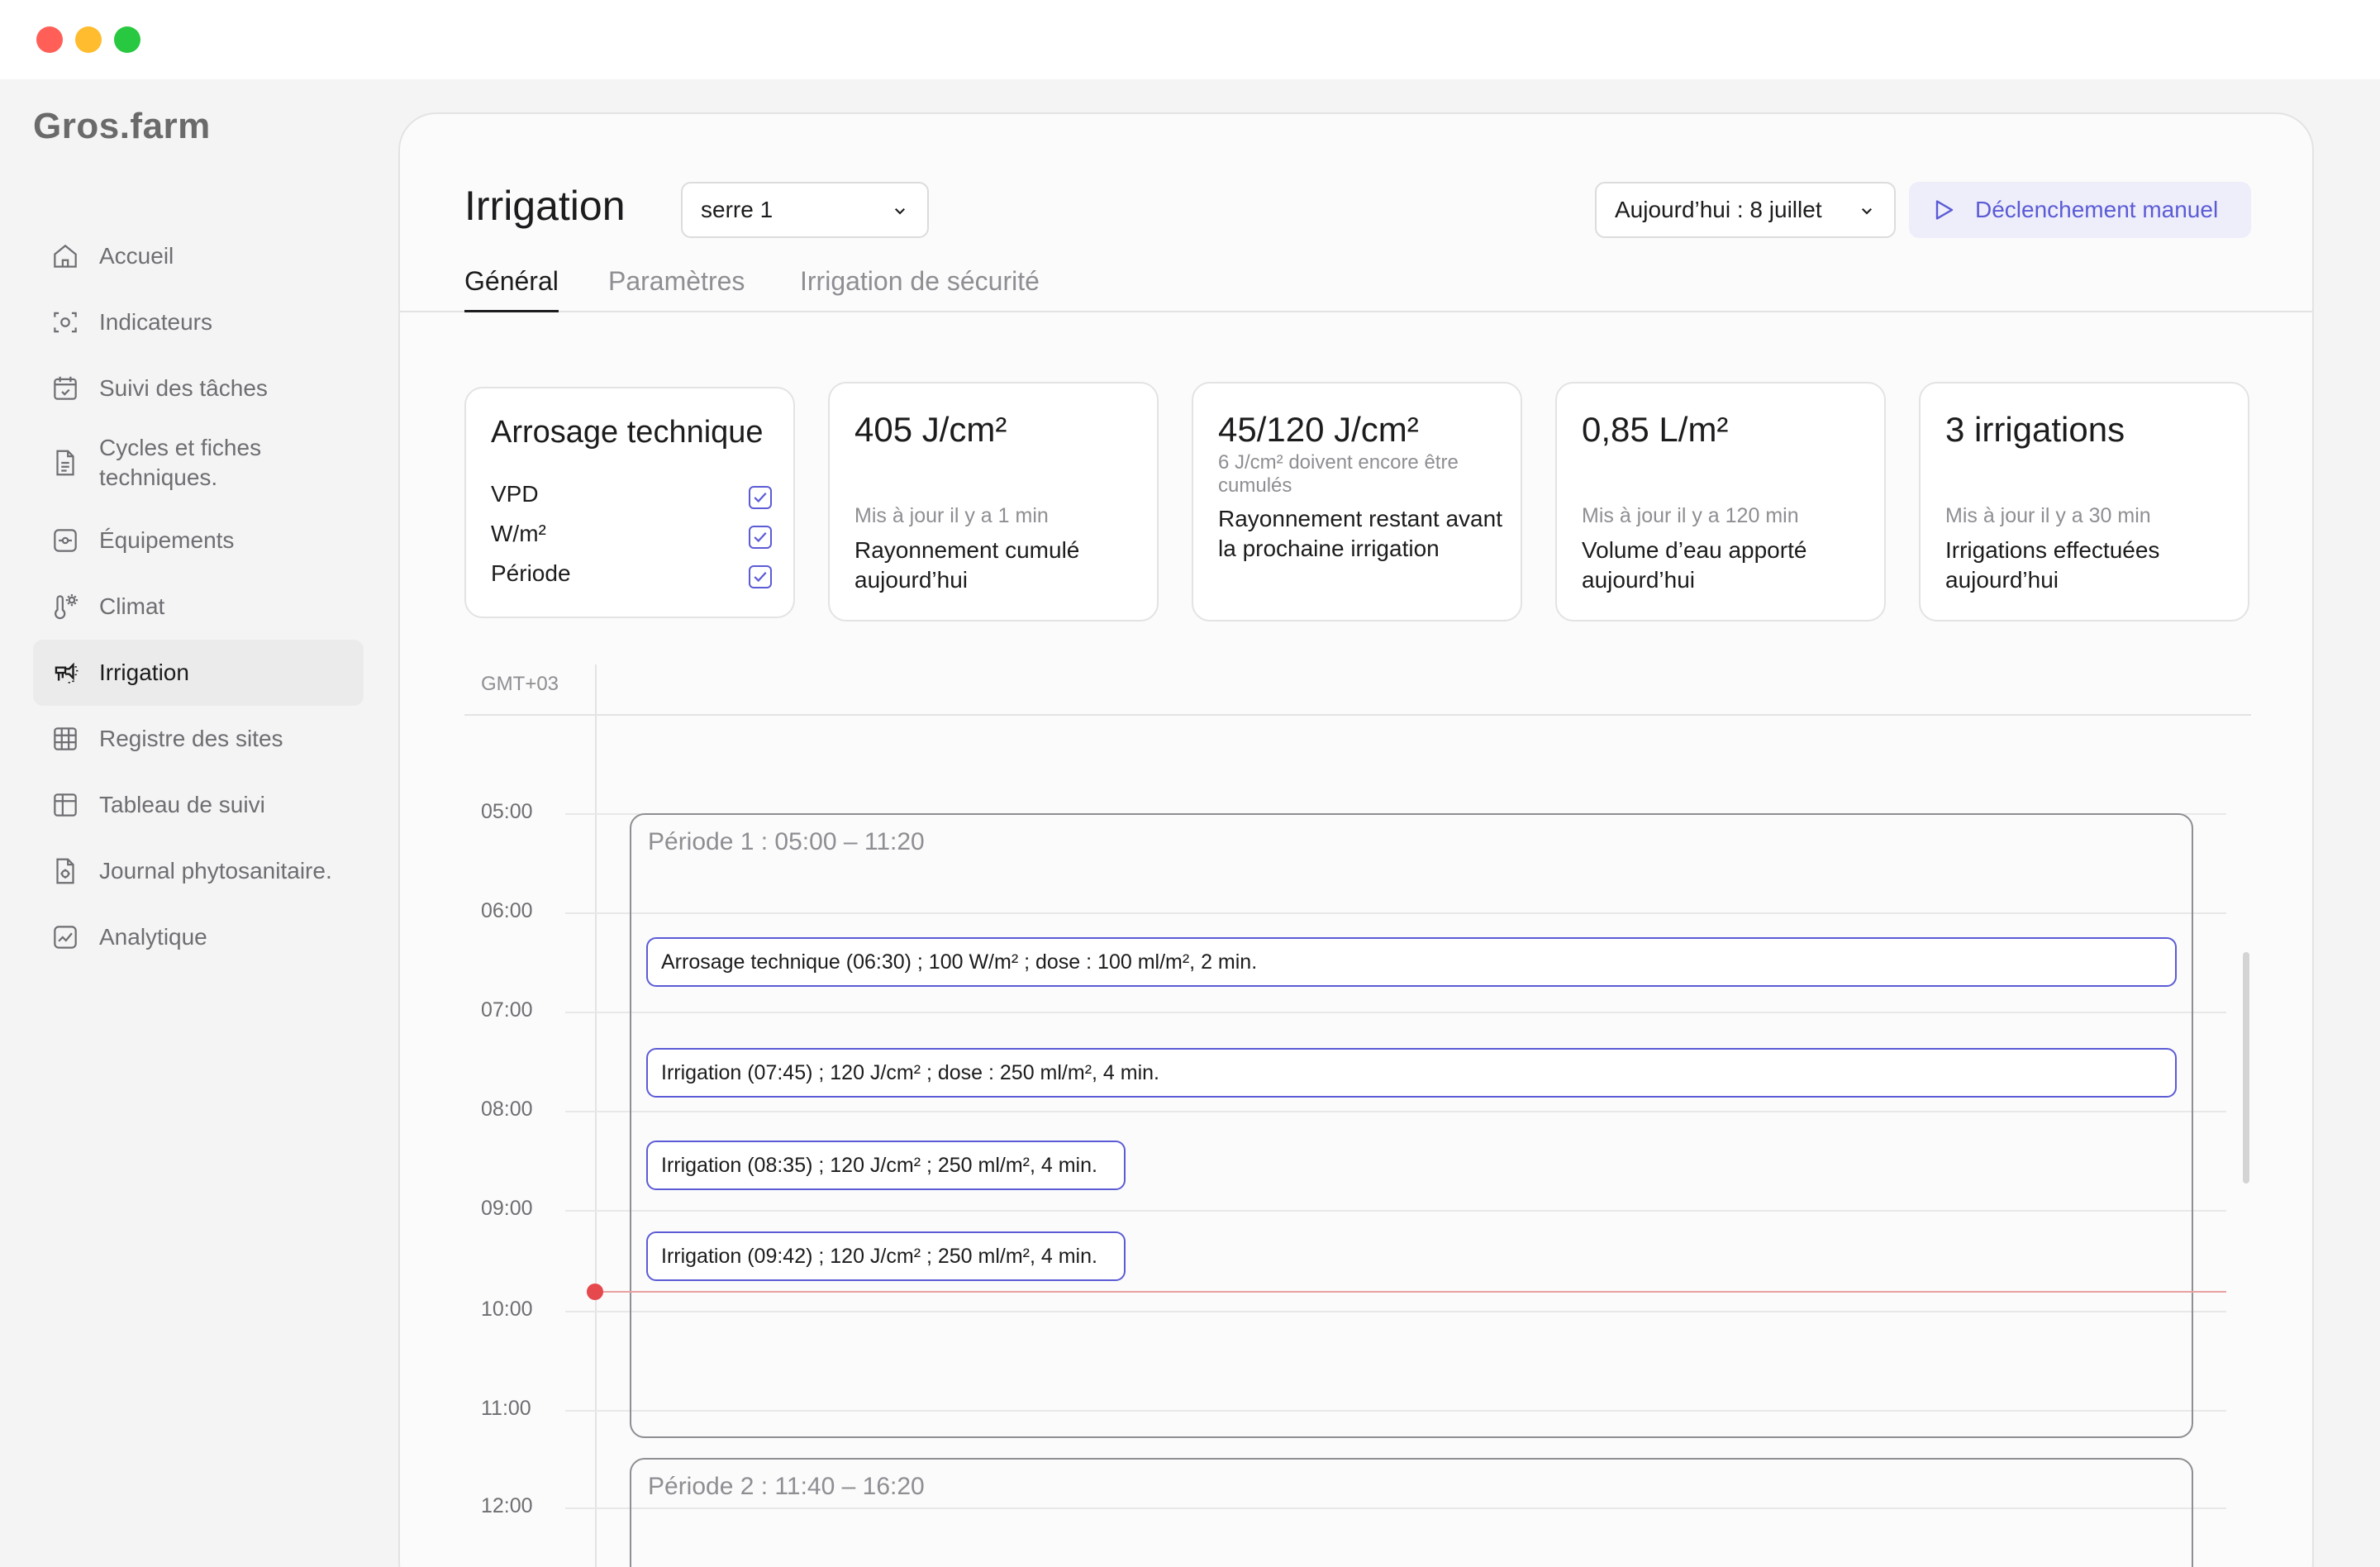  Describe the element at coordinates (1338, 474) in the screenshot. I see `stat-note: 6 J/cm² doivent encore être cumulés` at that location.